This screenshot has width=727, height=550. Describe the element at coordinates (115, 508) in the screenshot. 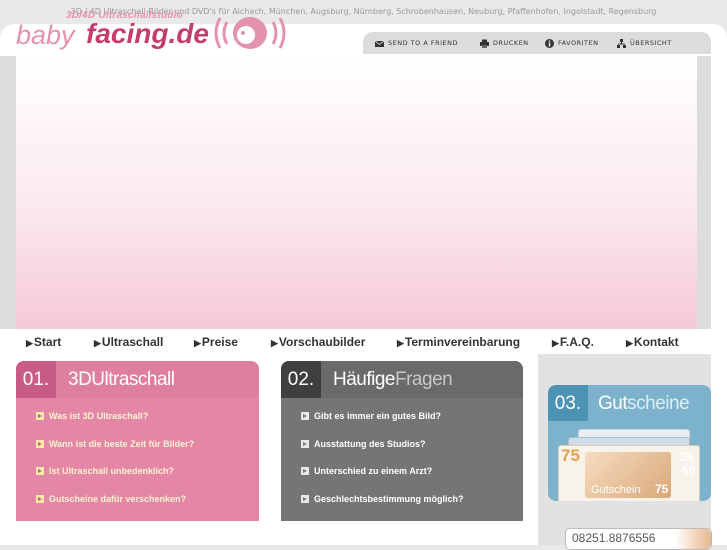

I see `list-item: Gutscheine dafür verschenken?` at that location.